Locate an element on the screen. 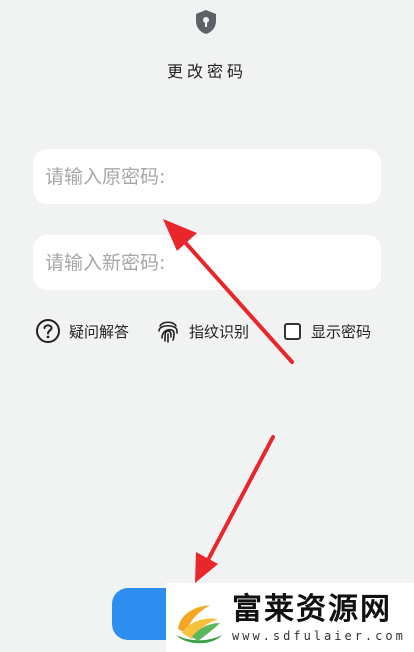  security-question-option: 疑问解答 is located at coordinates (82, 331).